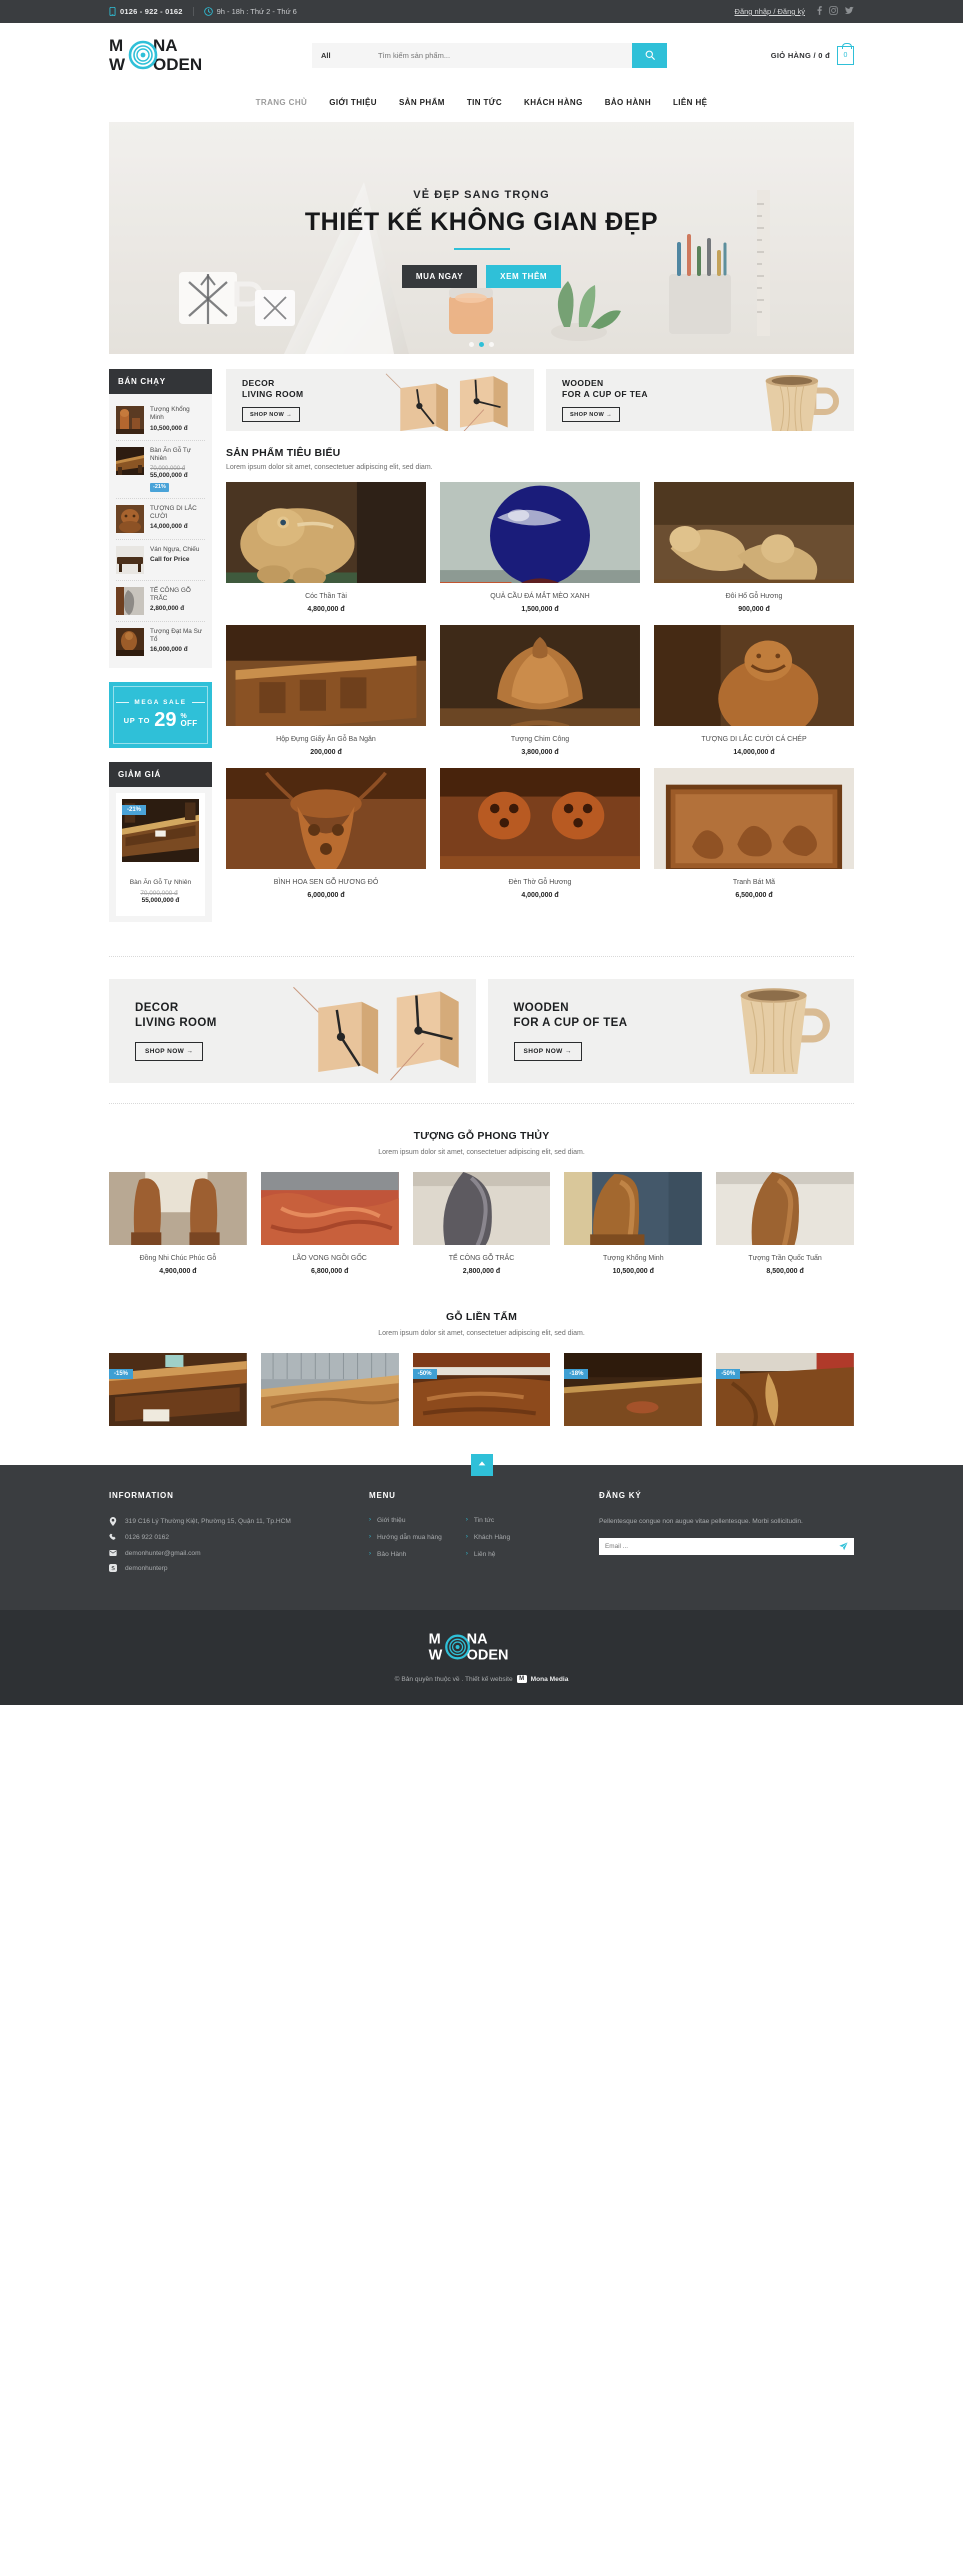  Describe the element at coordinates (540, 740) in the screenshot. I see `product-name: Tượng Chim Công` at that location.